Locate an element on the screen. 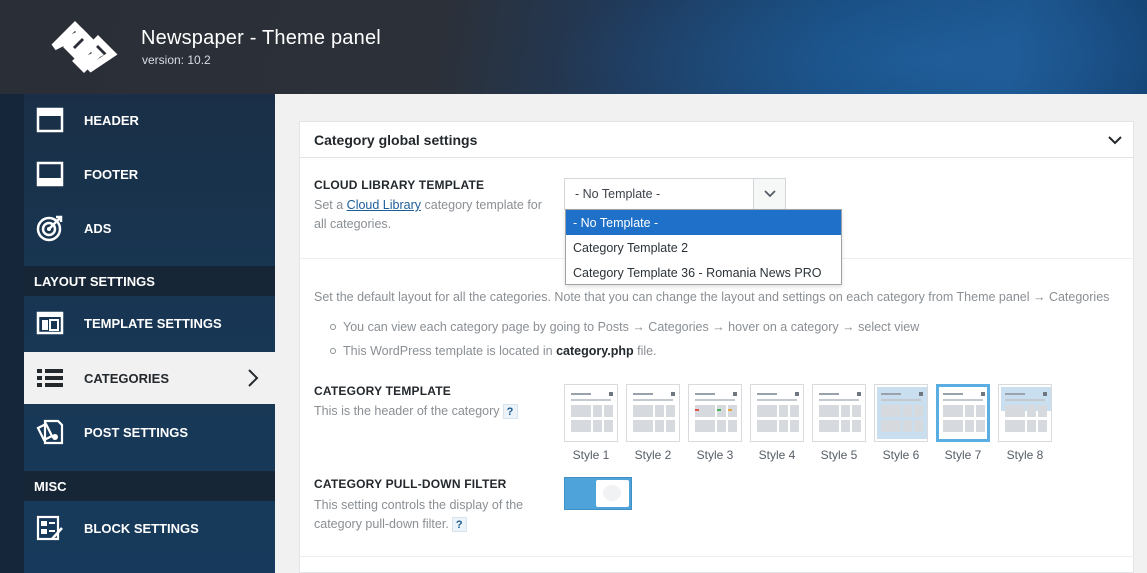  category-template-desc: This is the header of the category? is located at coordinates (416, 411).